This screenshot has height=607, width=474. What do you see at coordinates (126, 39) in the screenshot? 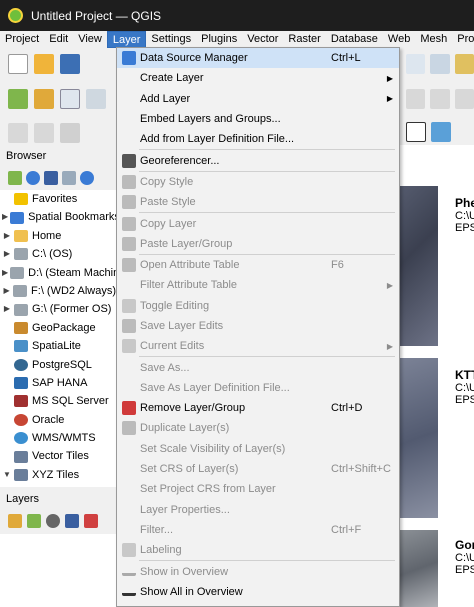
I see `menu-layer: Layer` at bounding box center [126, 39].